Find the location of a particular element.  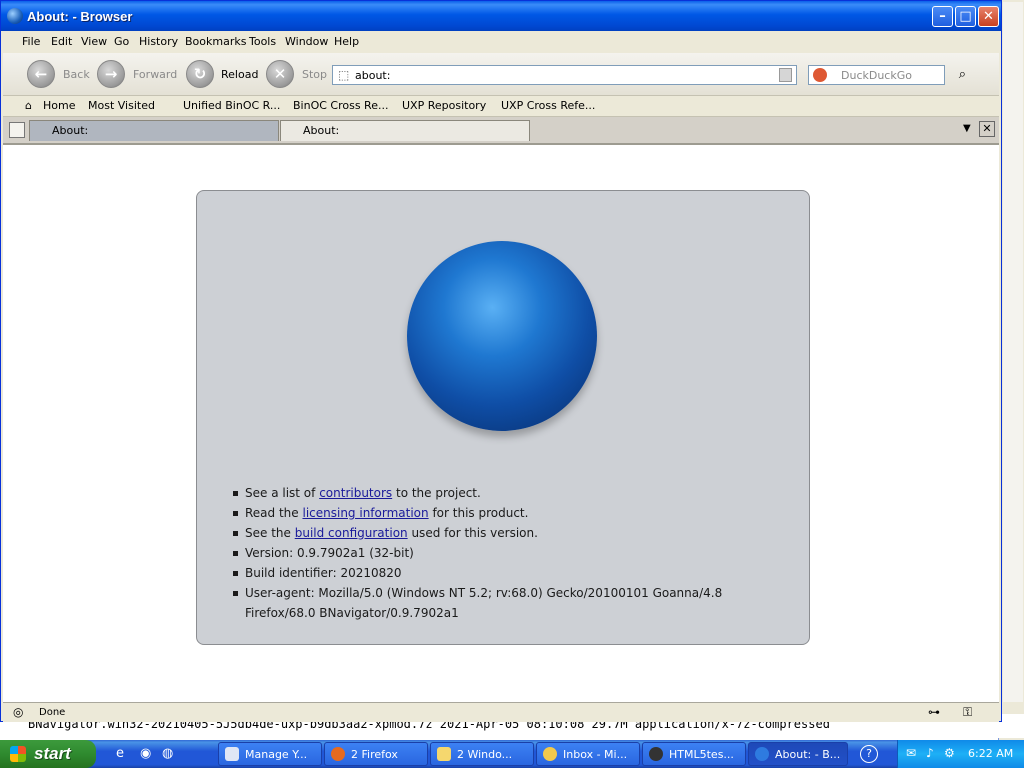

url-dropdown-icon is located at coordinates (785, 75).